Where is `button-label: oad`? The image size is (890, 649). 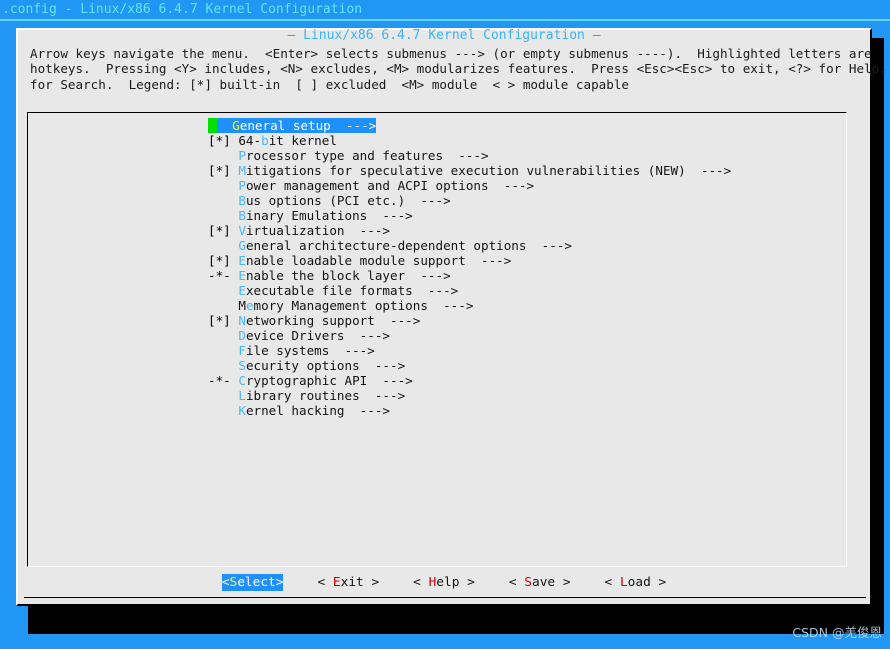 button-label: oad is located at coordinates (639, 582).